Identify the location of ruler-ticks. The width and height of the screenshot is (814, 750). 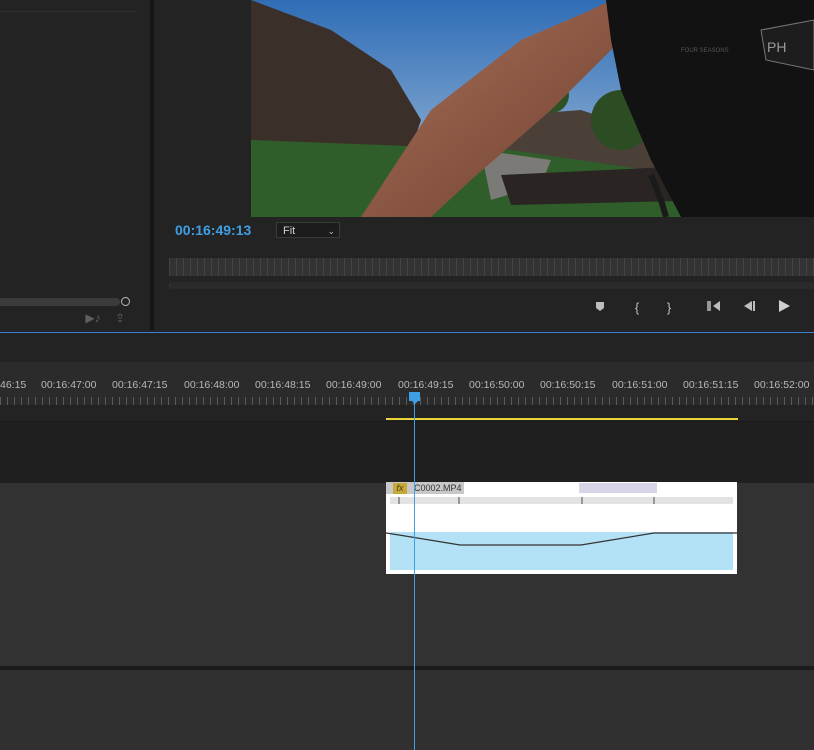
(407, 401).